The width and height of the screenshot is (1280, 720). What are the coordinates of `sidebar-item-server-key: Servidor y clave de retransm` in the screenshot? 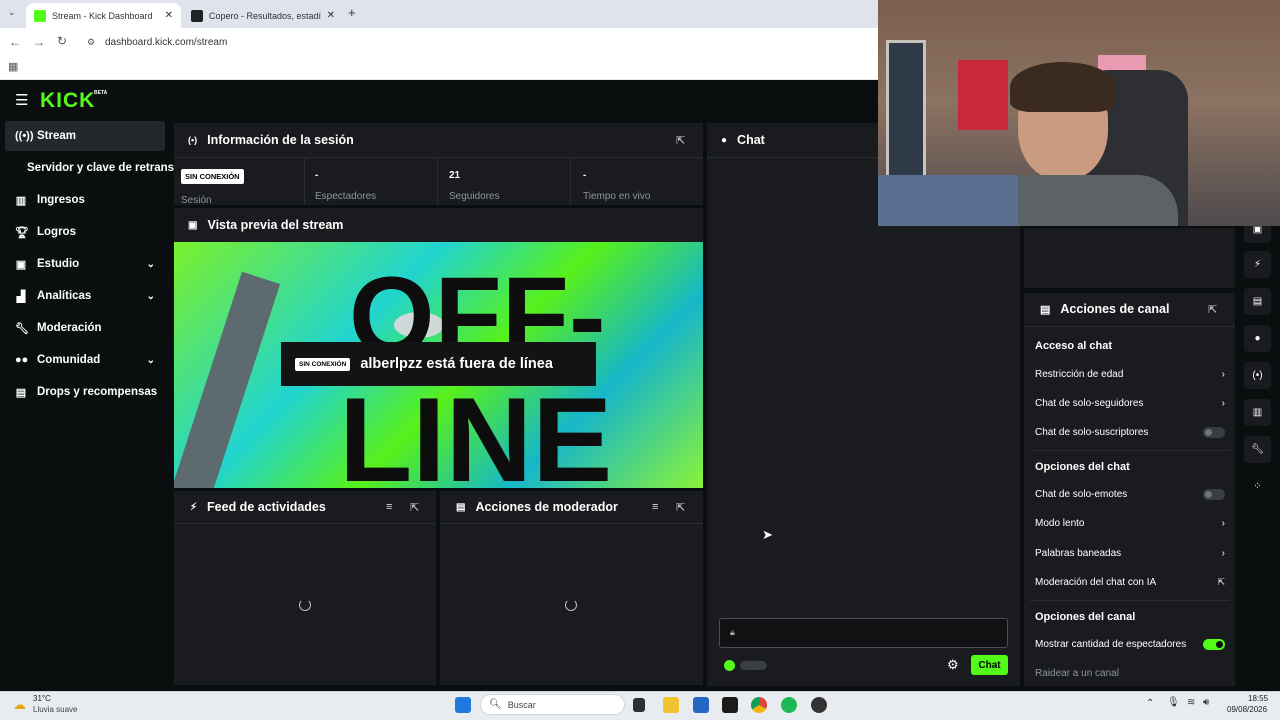 It's located at (90, 168).